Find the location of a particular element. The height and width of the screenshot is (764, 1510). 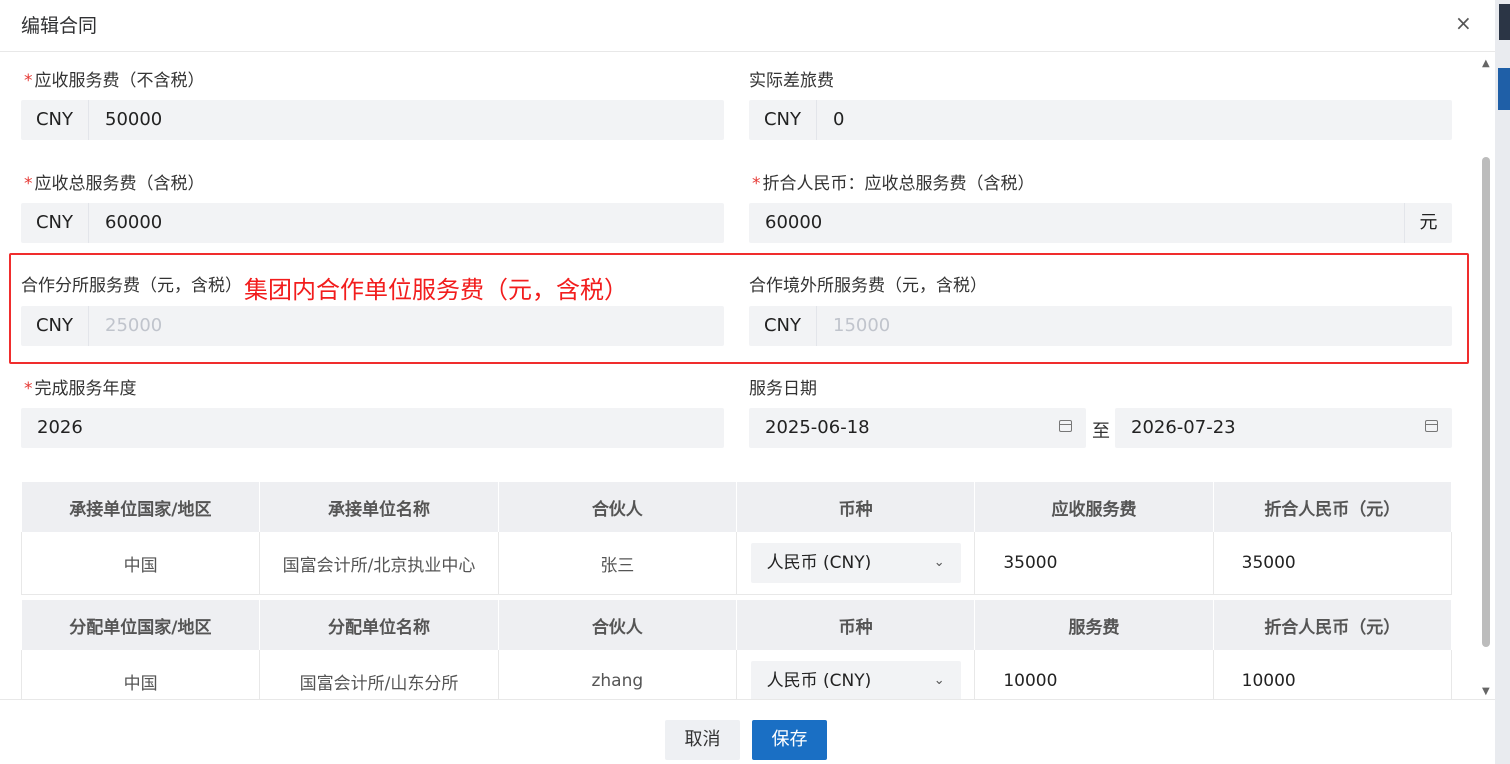

dialog-title: 编辑合同 is located at coordinates (59, 26).